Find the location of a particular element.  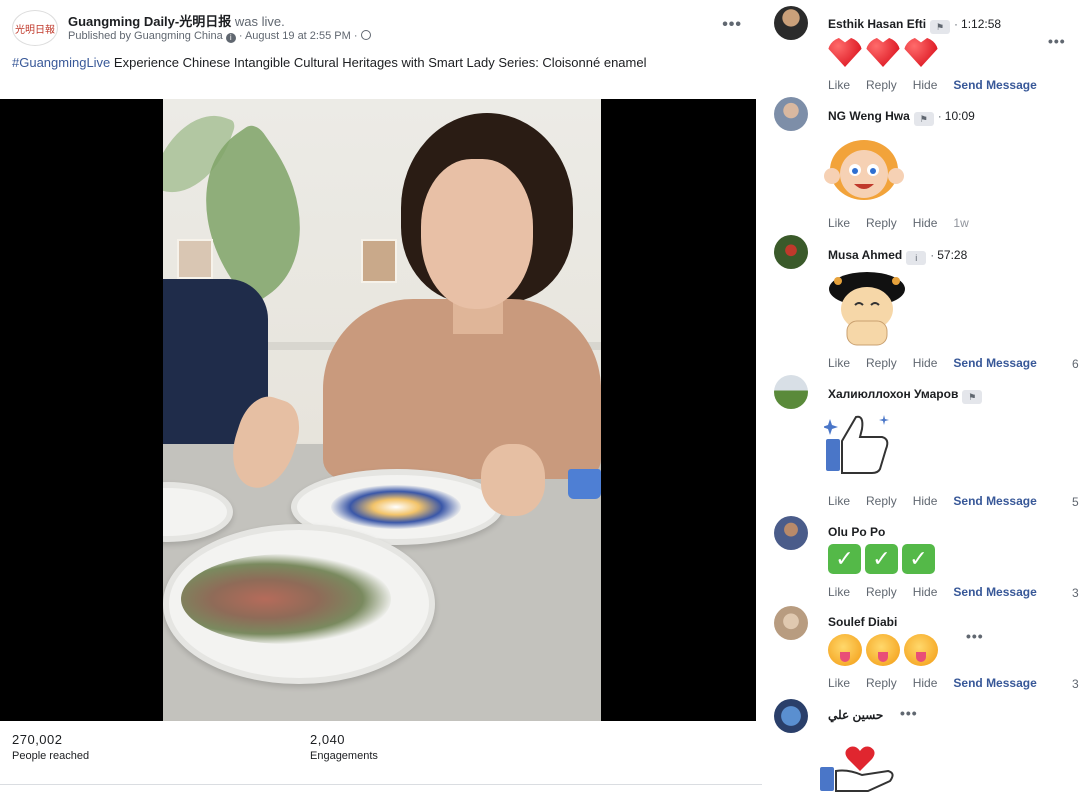

plate-design is located at coordinates (396, 507).